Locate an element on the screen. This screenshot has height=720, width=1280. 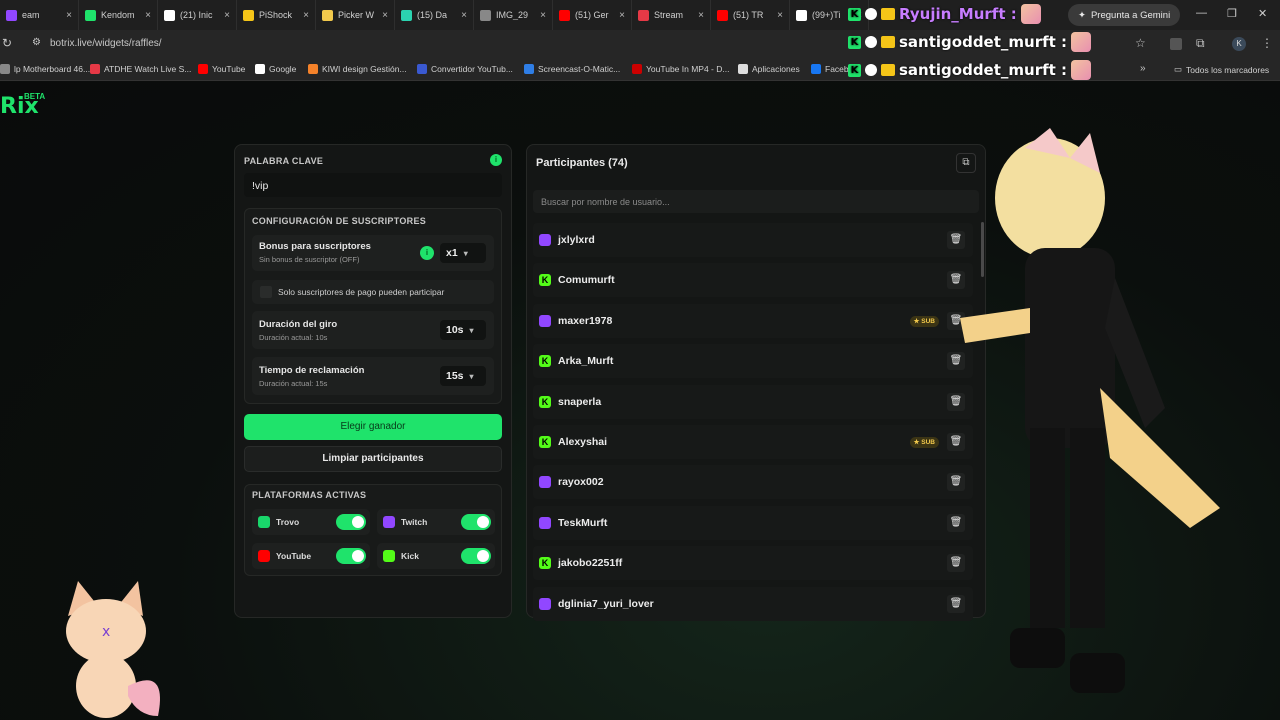
bonus-select: x1 ▾ is located at coordinates (463, 253).